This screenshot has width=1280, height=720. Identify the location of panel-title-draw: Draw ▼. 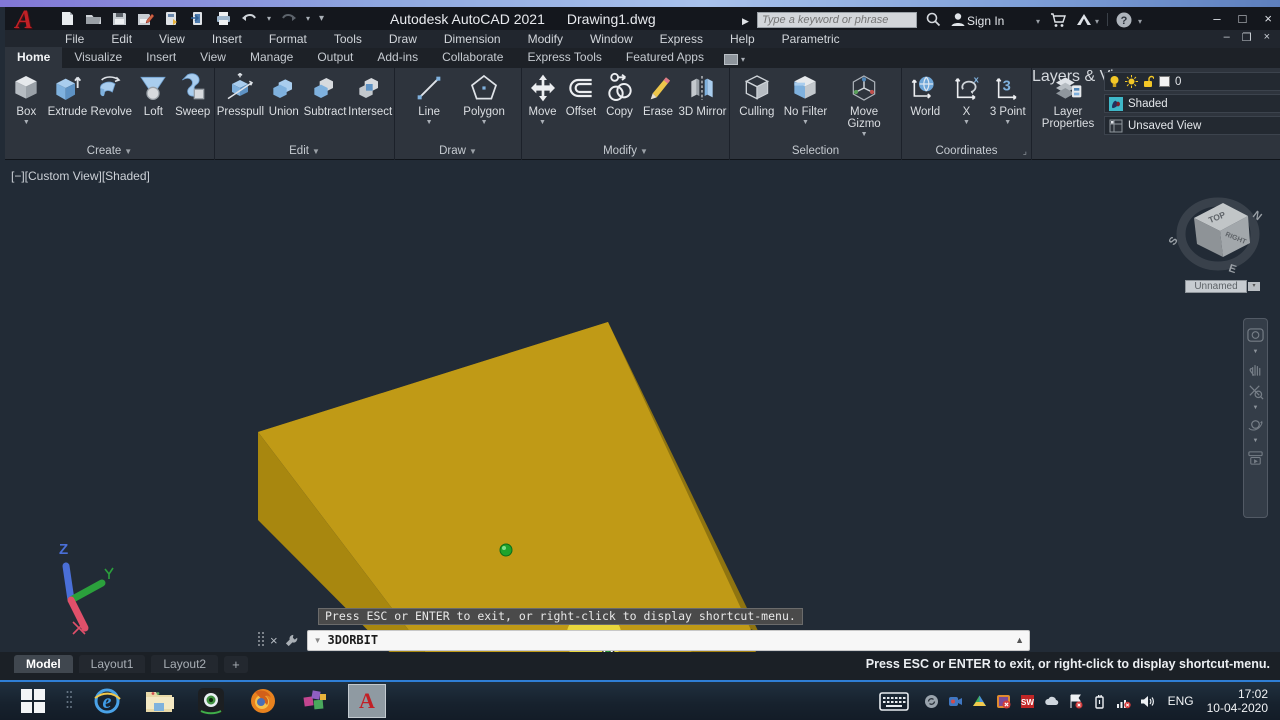
(458, 151).